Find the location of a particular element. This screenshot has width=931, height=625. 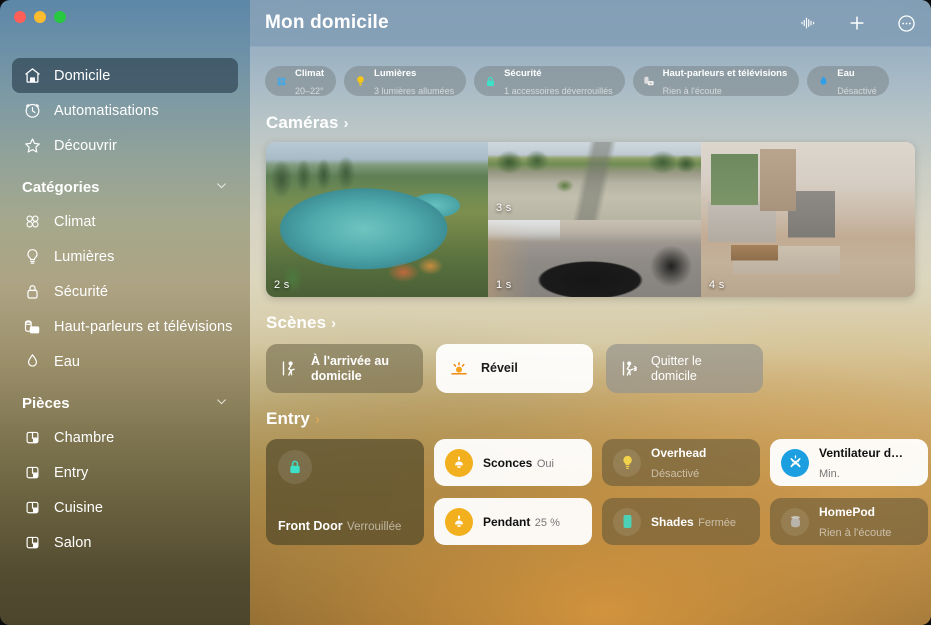

sidebar-label: Cuisine is located at coordinates (79, 507).